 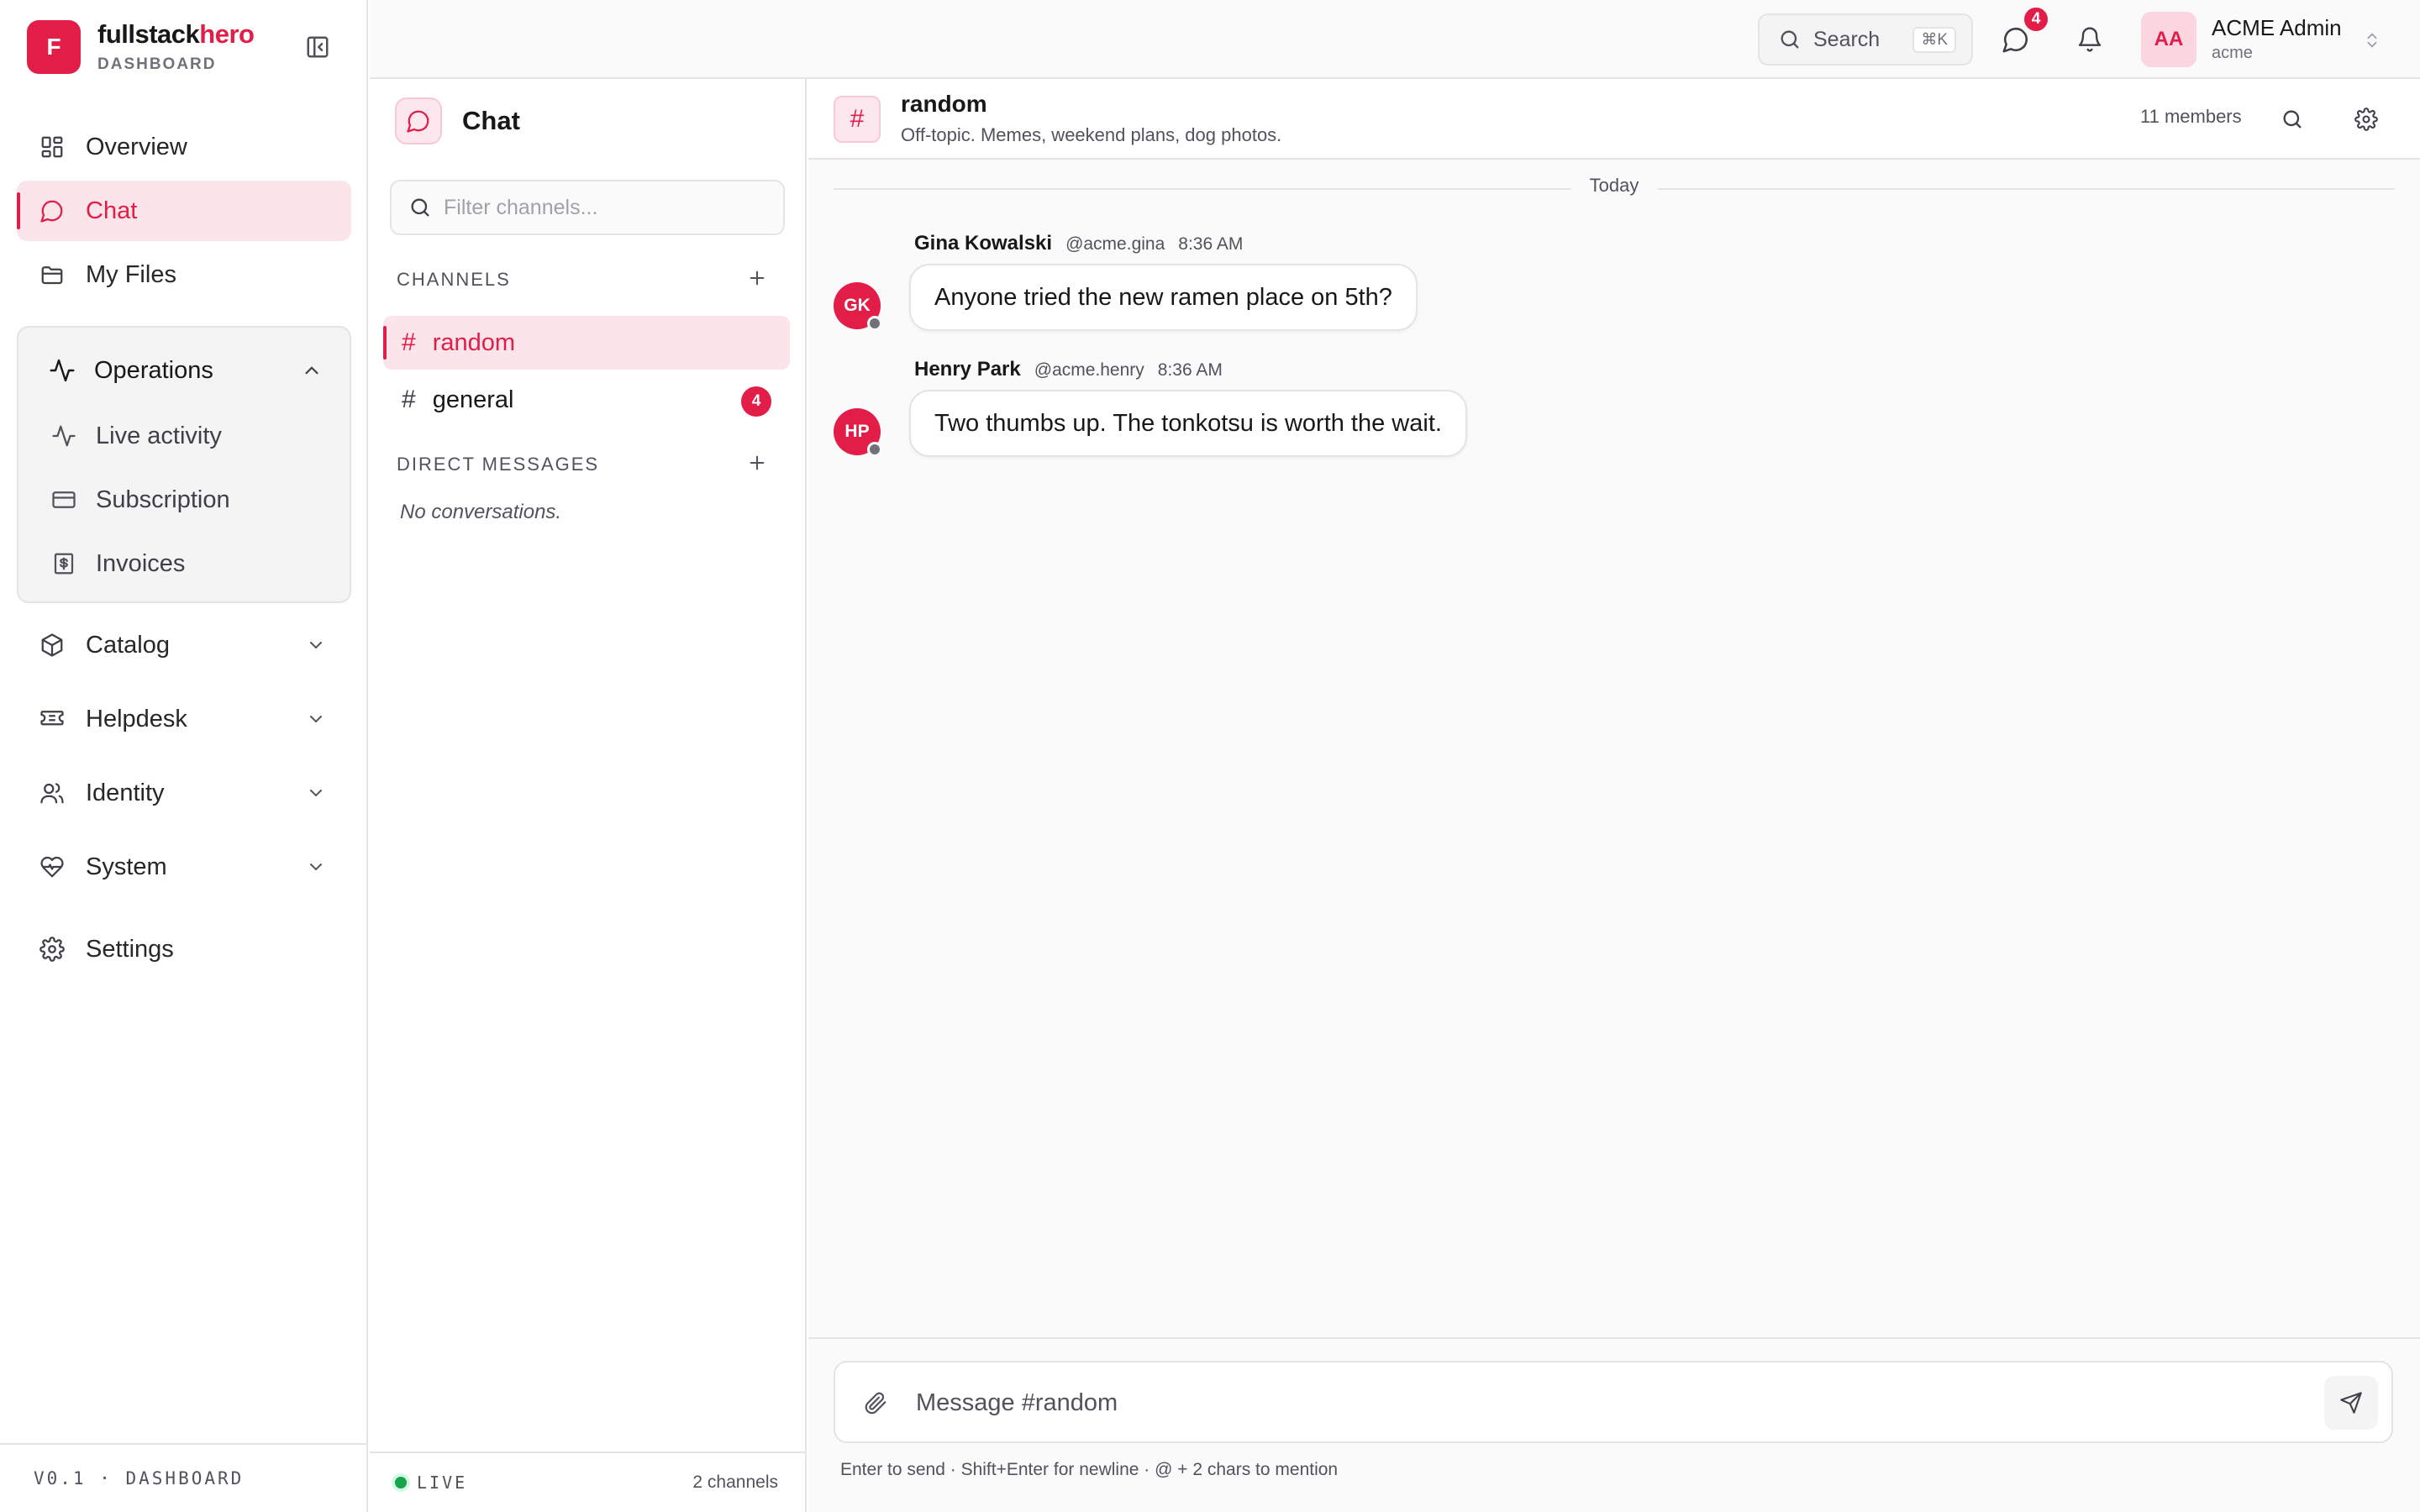 What do you see at coordinates (474, 342) in the screenshot?
I see `channel-name: random` at bounding box center [474, 342].